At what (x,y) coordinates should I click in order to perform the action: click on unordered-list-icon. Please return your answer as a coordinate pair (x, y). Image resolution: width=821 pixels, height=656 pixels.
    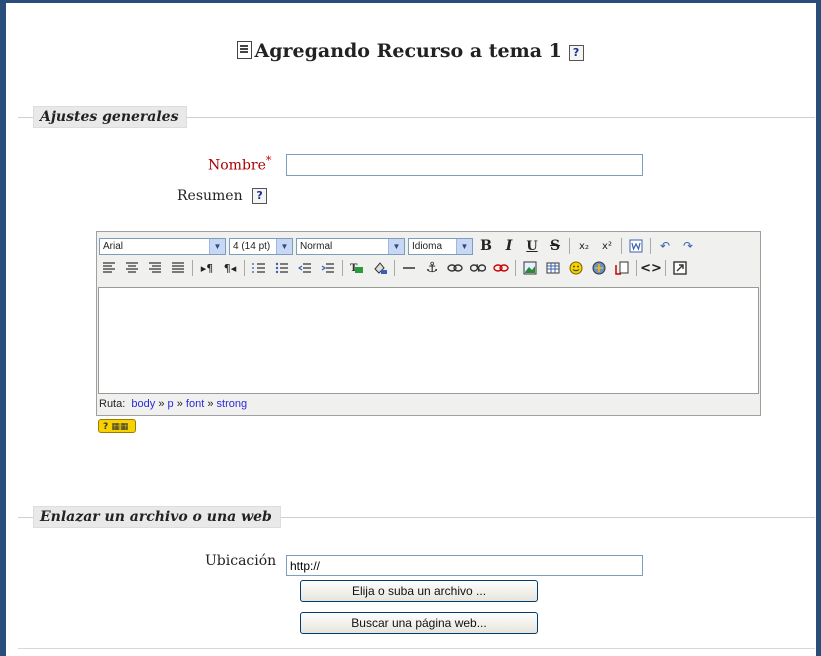
    Looking at the image, I should click on (282, 268).